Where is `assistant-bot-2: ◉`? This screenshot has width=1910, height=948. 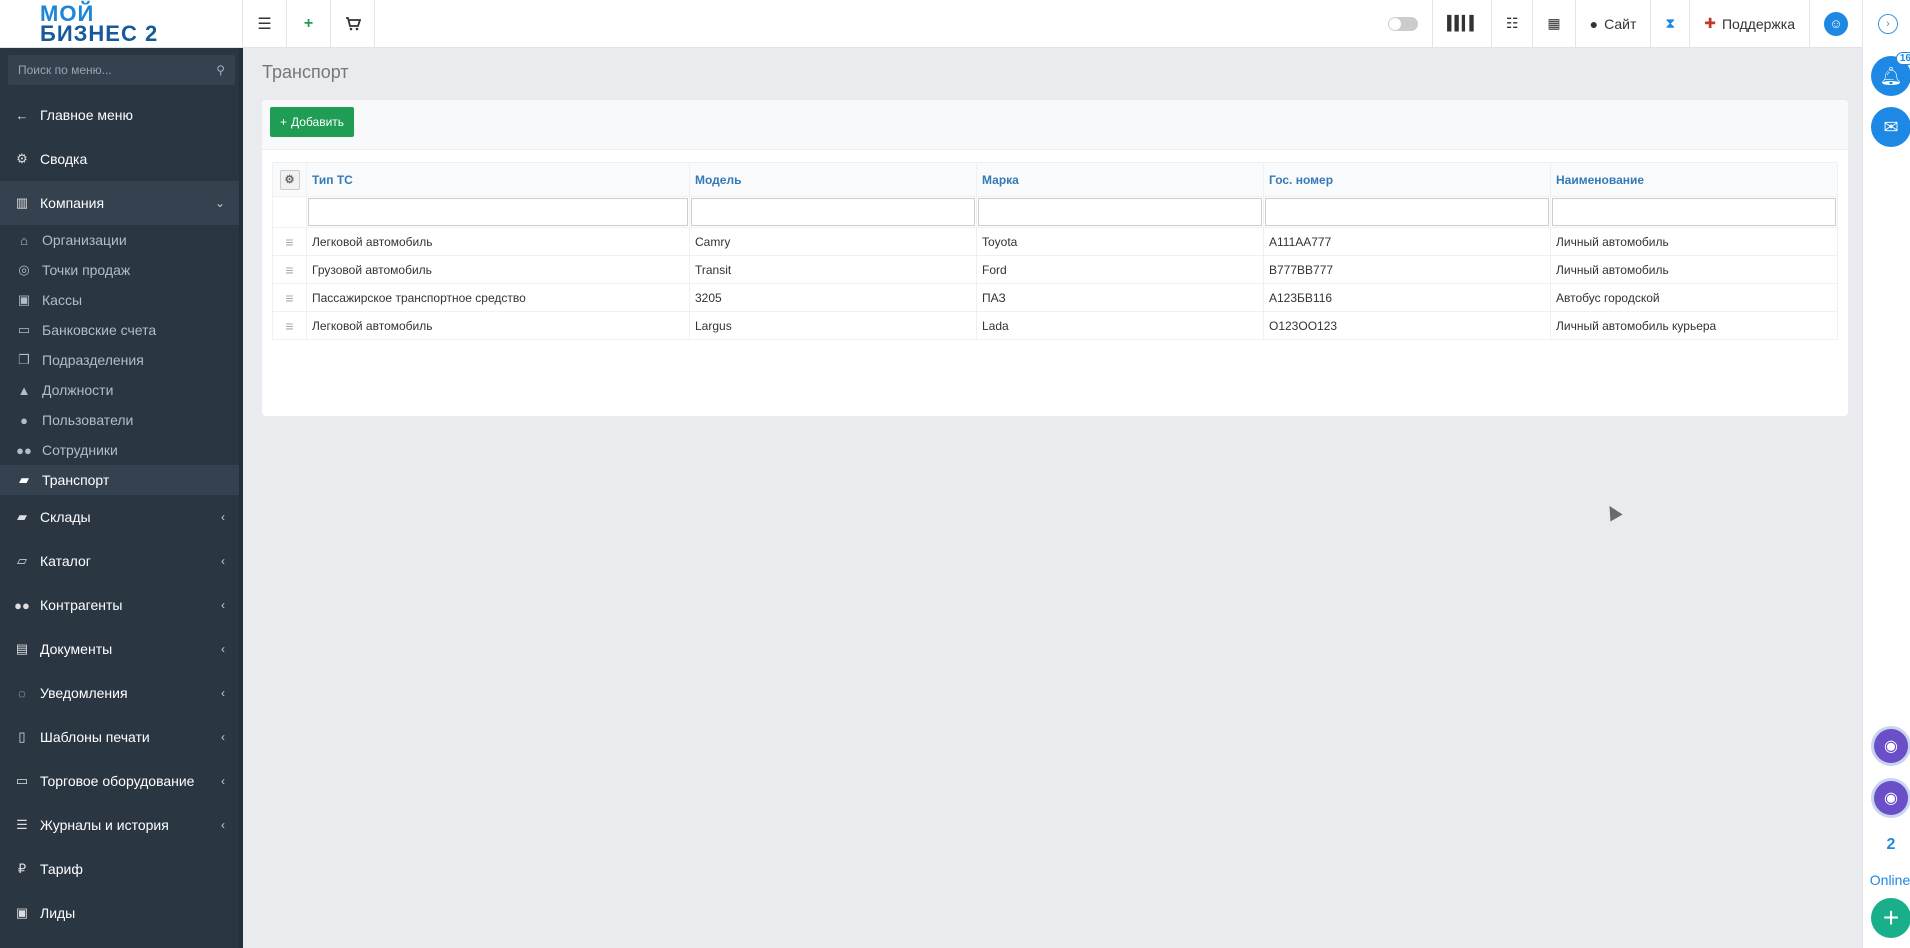 assistant-bot-2: ◉ is located at coordinates (1890, 798).